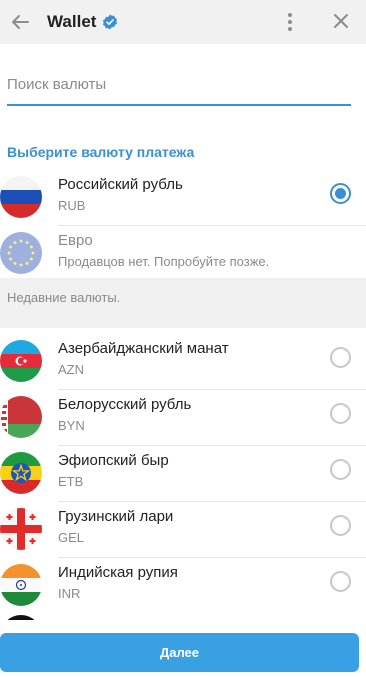 This screenshot has width=366, height=677. I want to click on more-vertical-icon, so click(290, 22).